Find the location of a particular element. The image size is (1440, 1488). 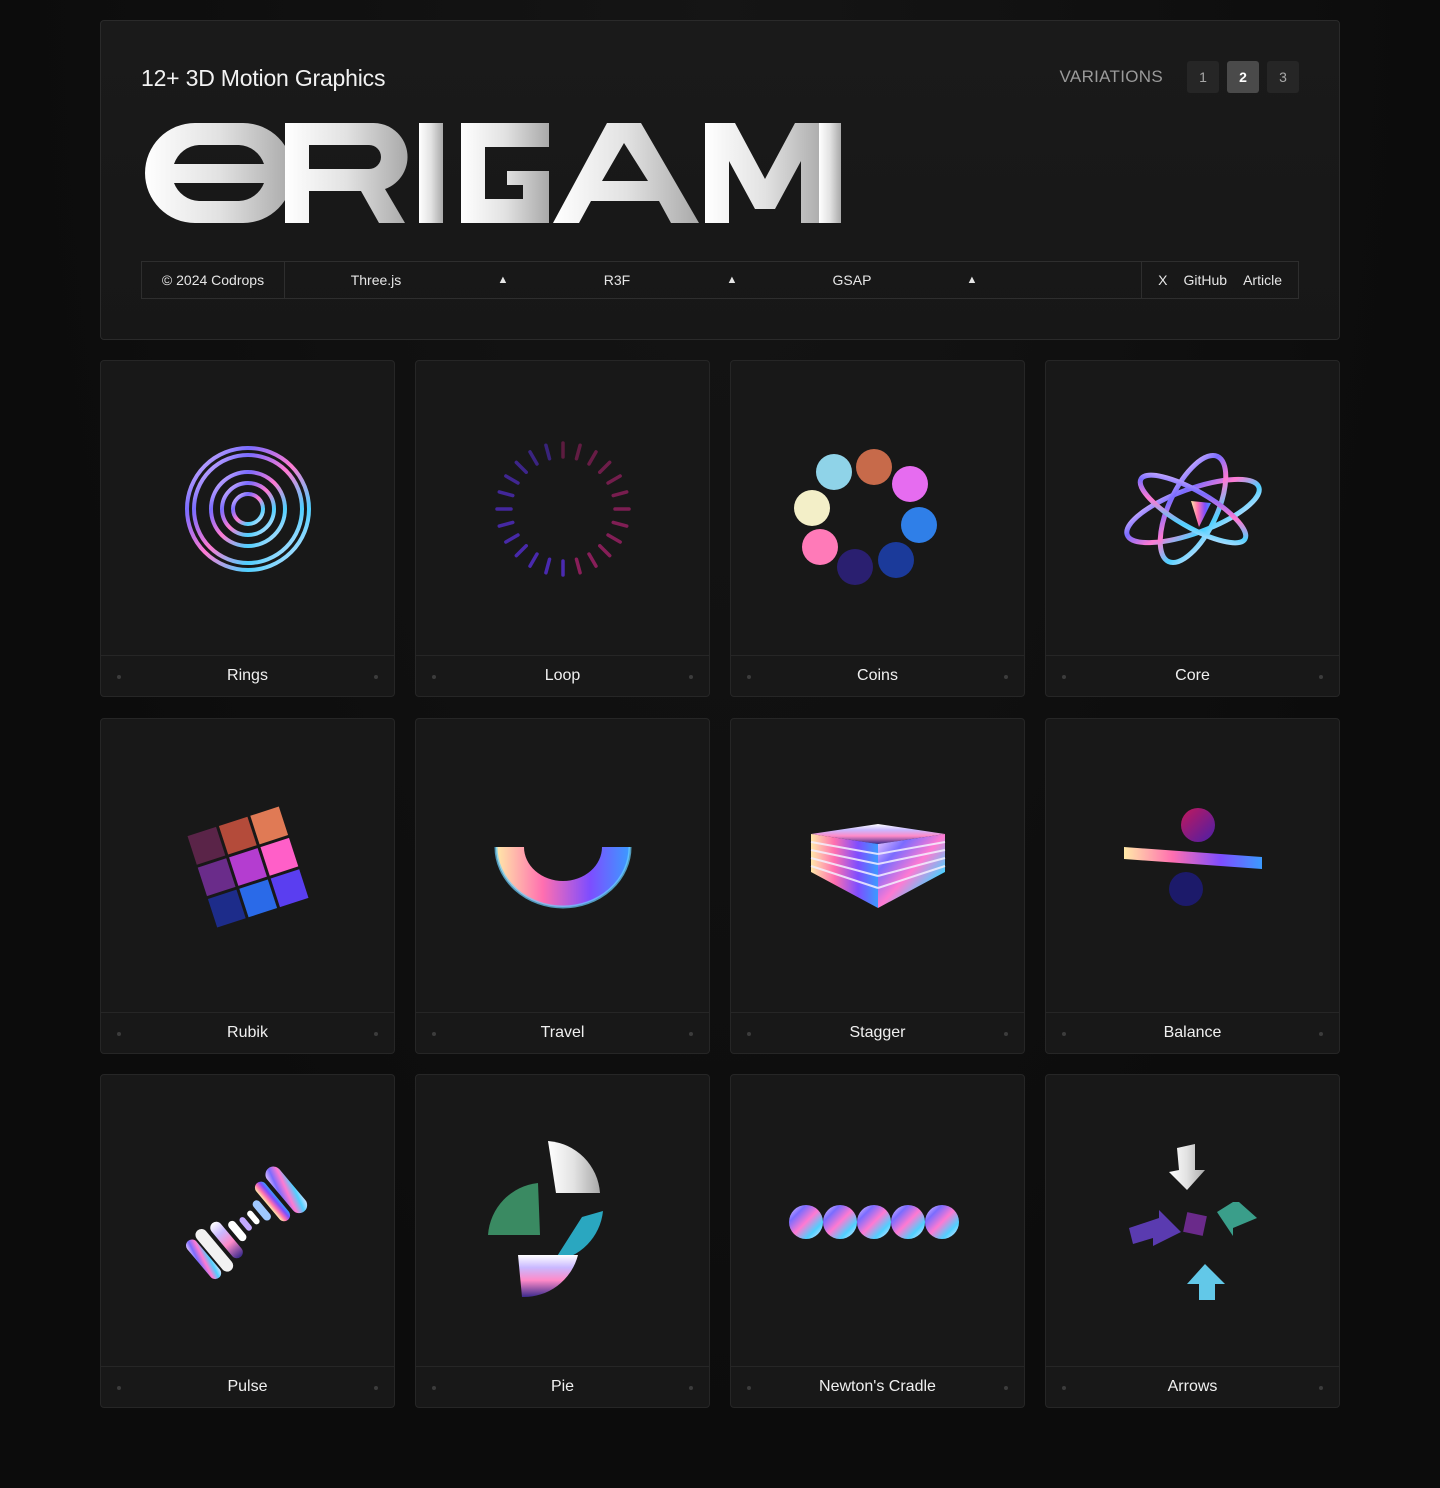

demo-card-rubik: Rubik is located at coordinates (247, 886).